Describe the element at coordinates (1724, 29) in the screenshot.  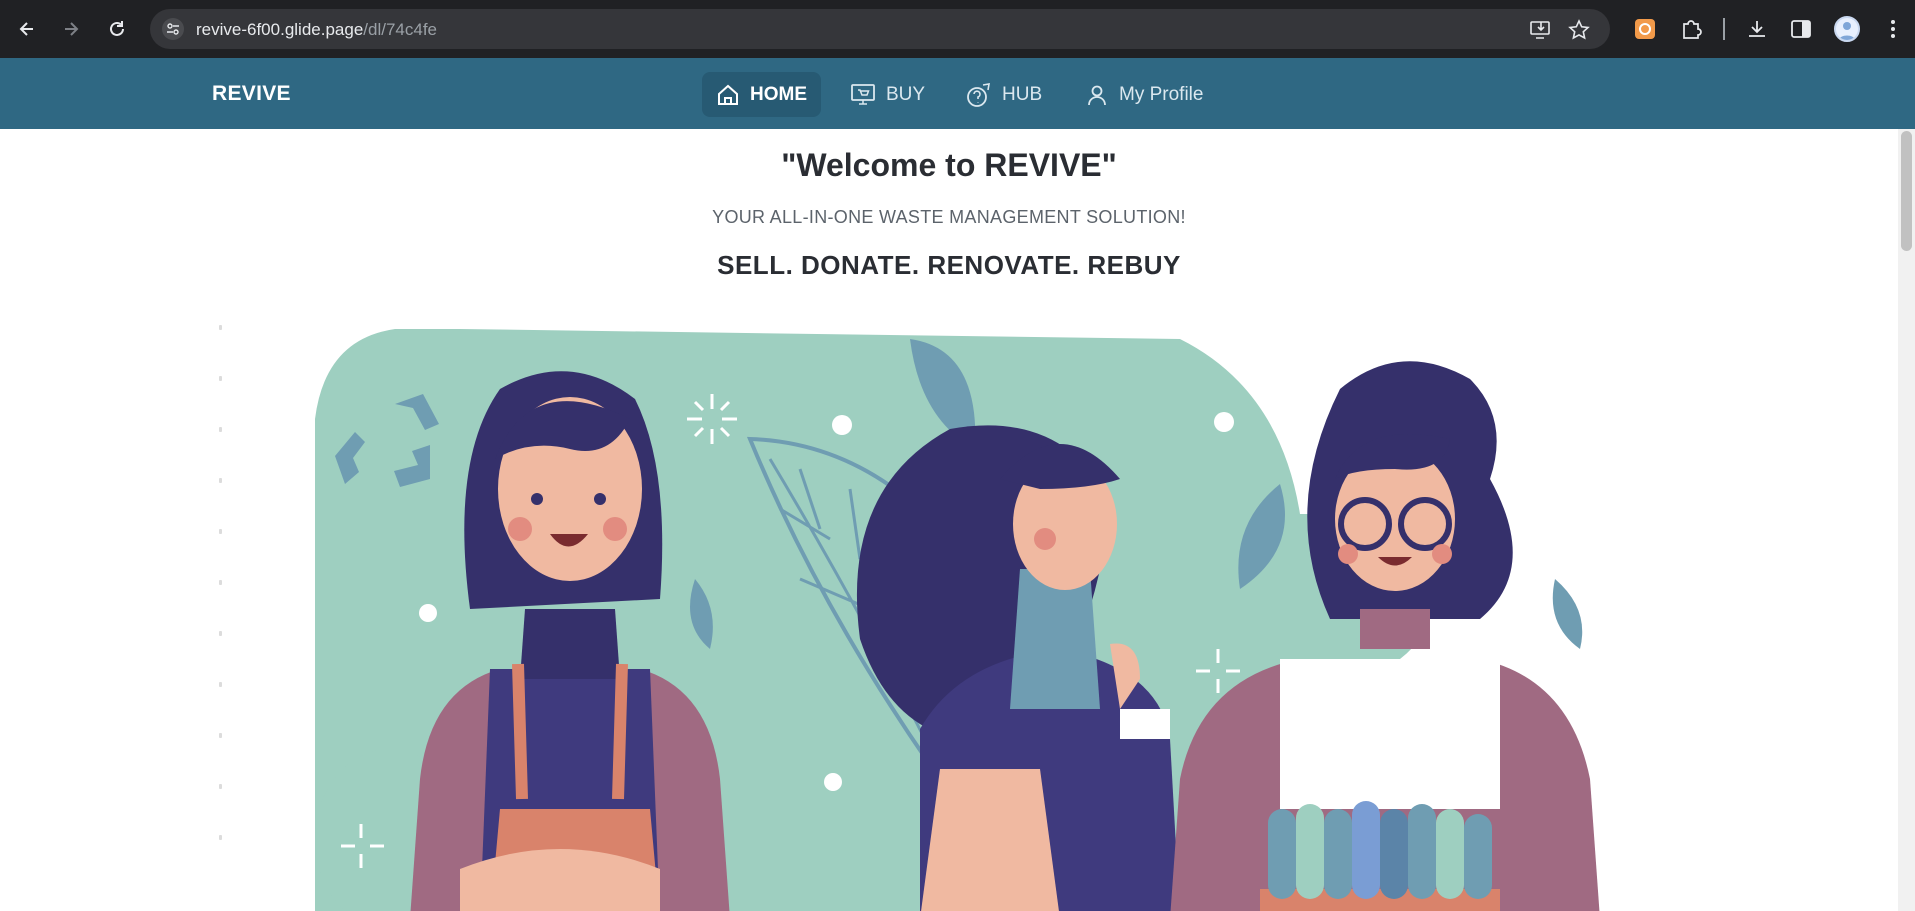
I see `toolbar-divider` at that location.